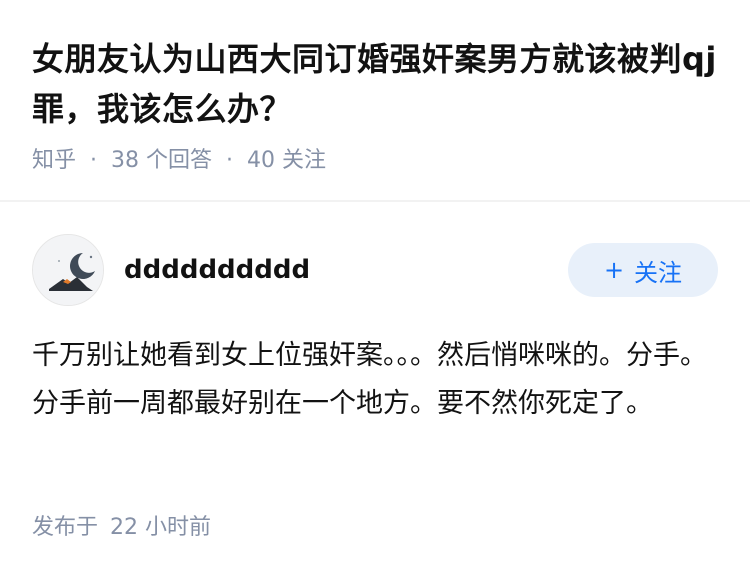 This screenshot has height=580, width=750. Describe the element at coordinates (375, 201) in the screenshot. I see `section-divider` at that location.